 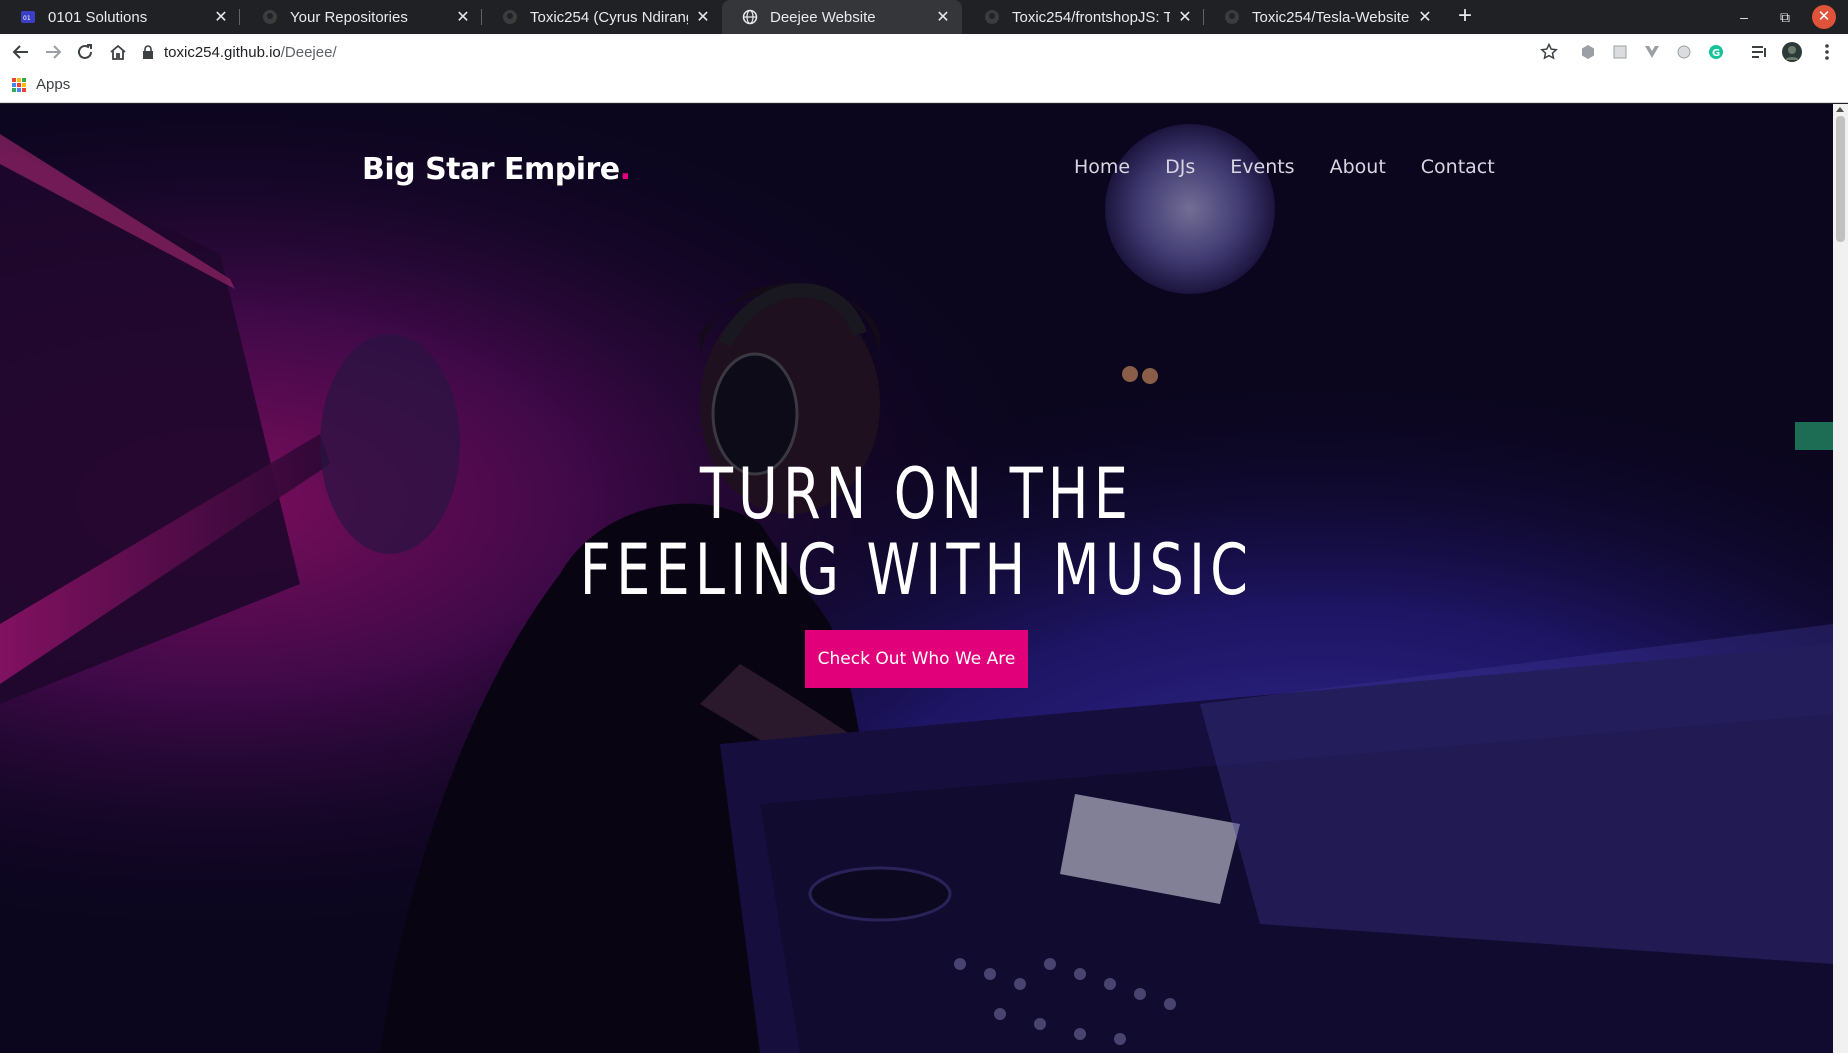 I want to click on home-icon, so click(x=118, y=52).